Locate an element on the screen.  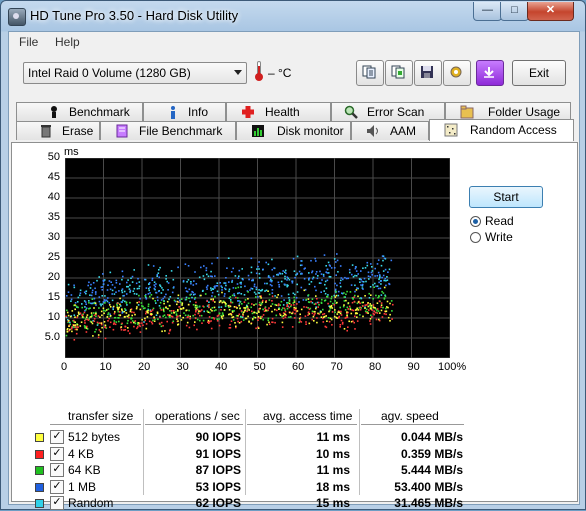
x-tick-label: 100% is located at coordinates (452, 367).